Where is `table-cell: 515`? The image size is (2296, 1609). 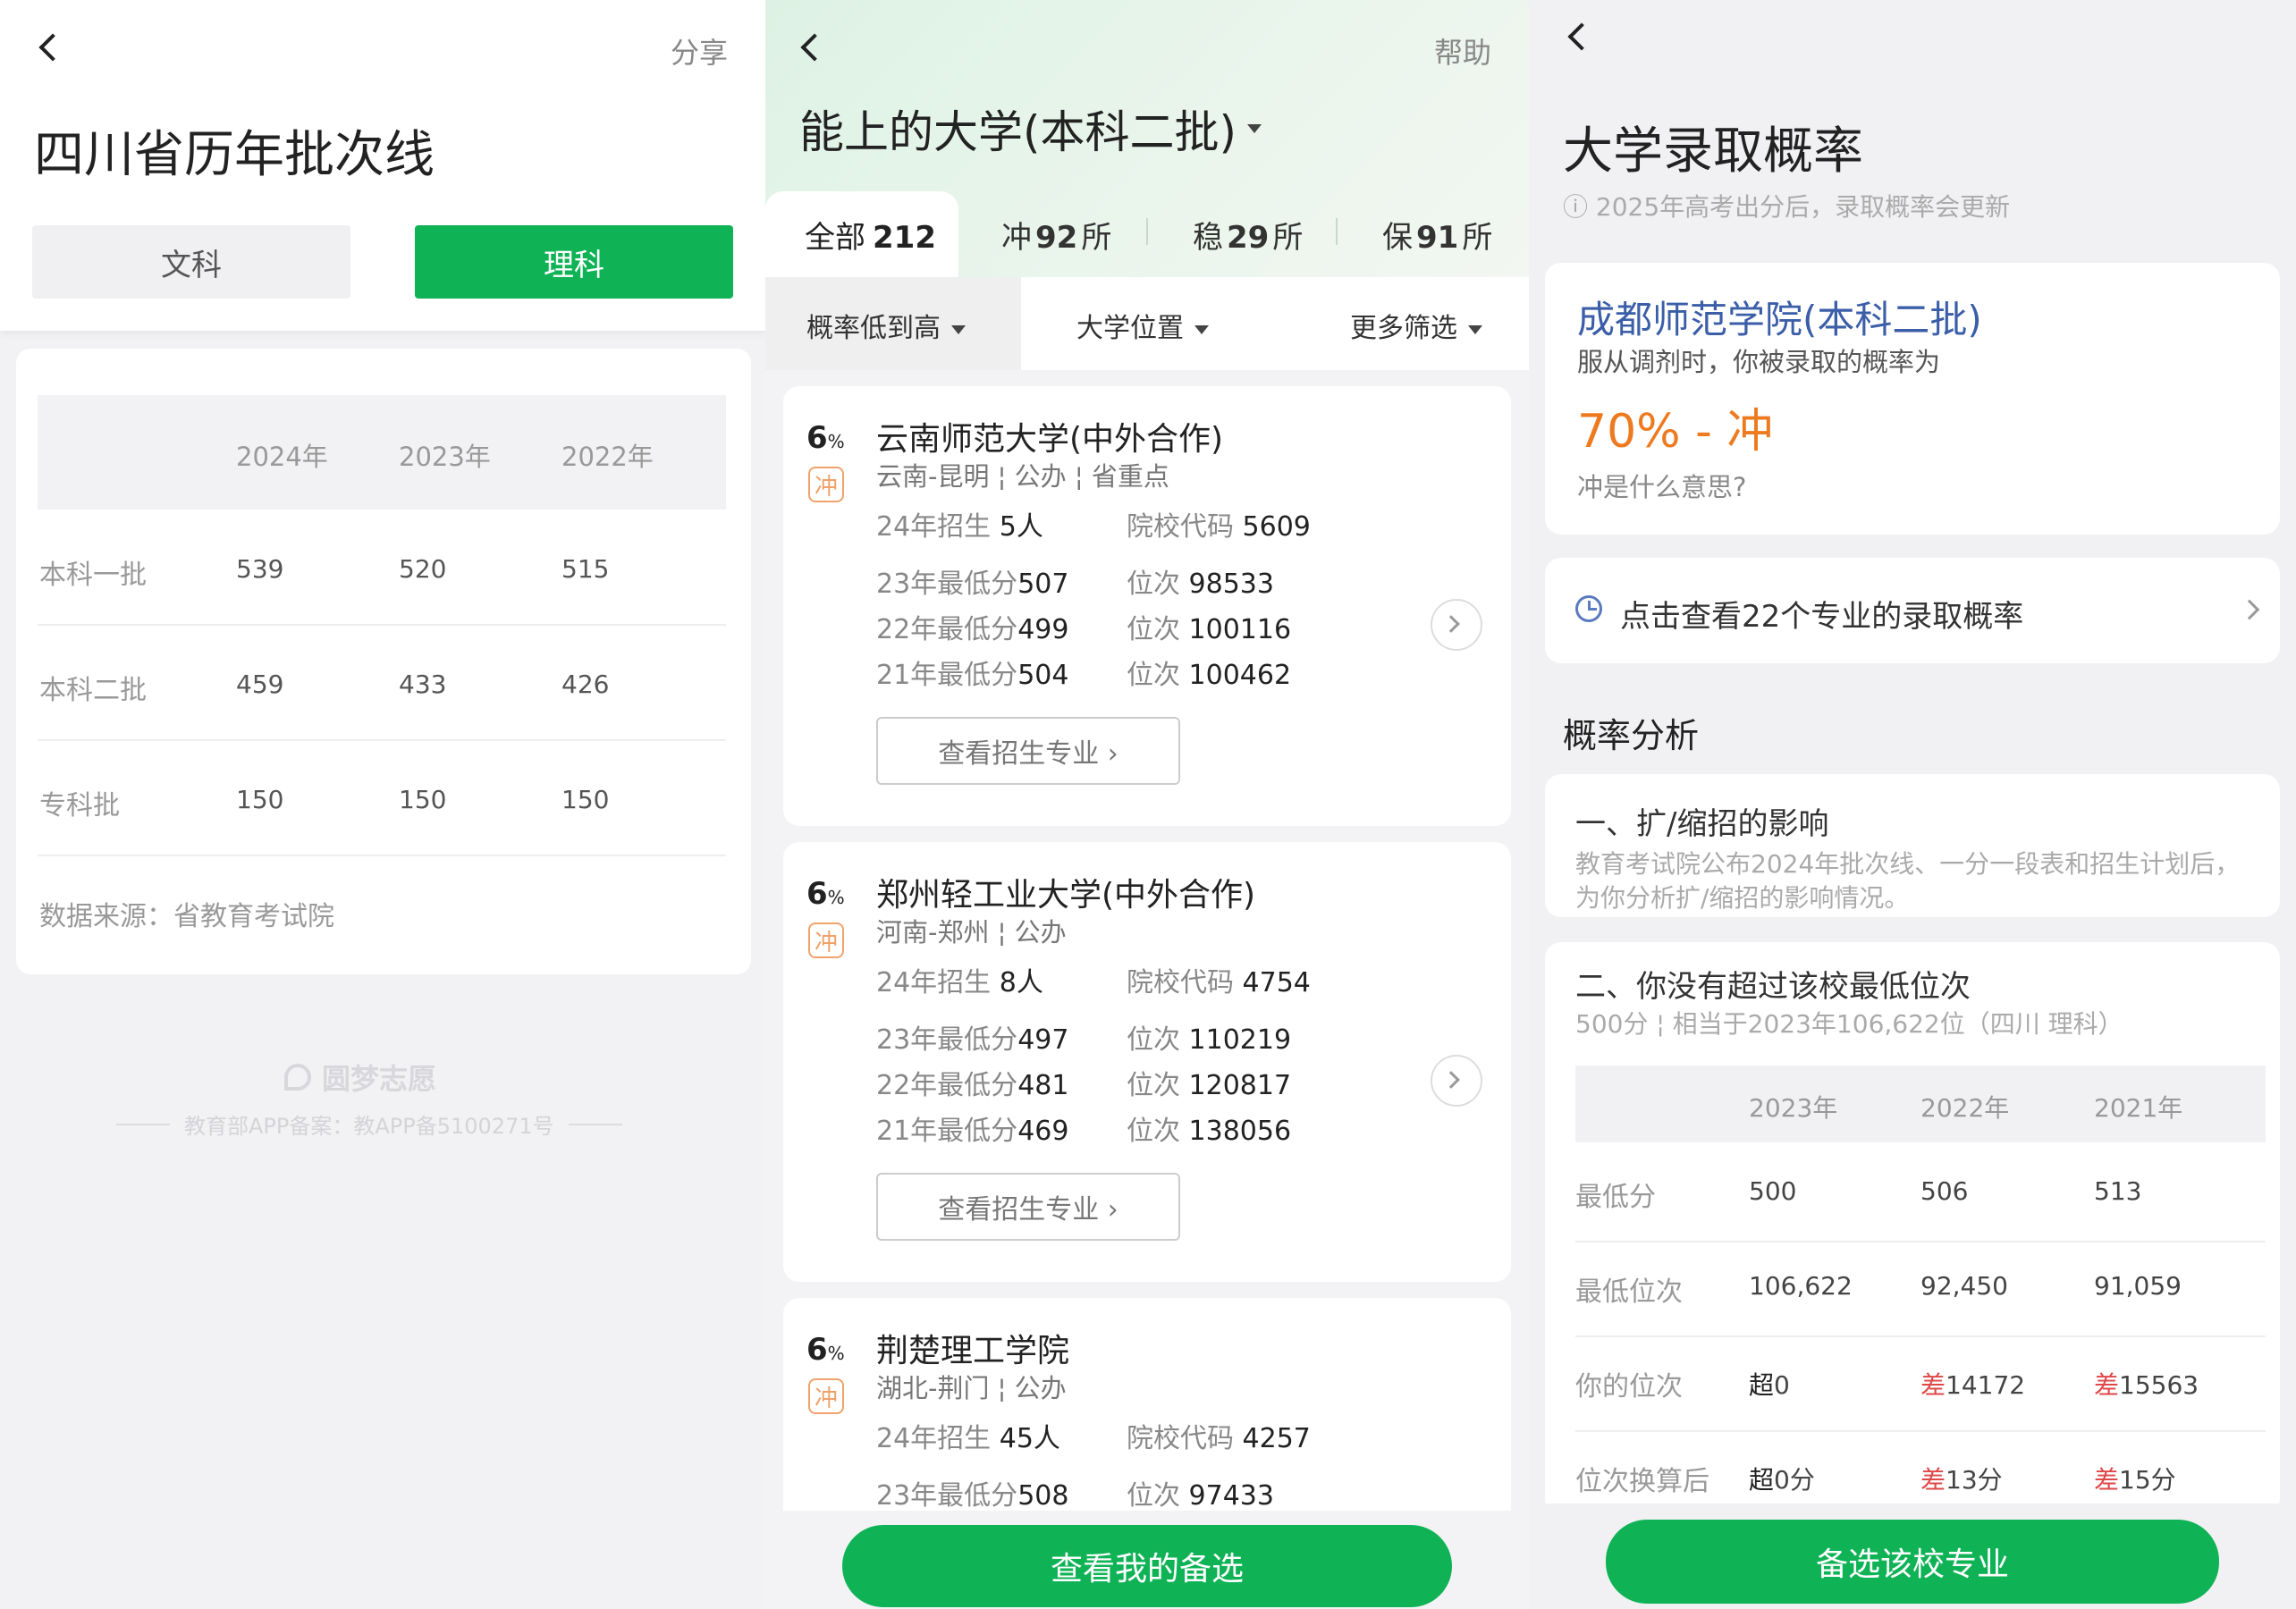
table-cell: 515 is located at coordinates (585, 569).